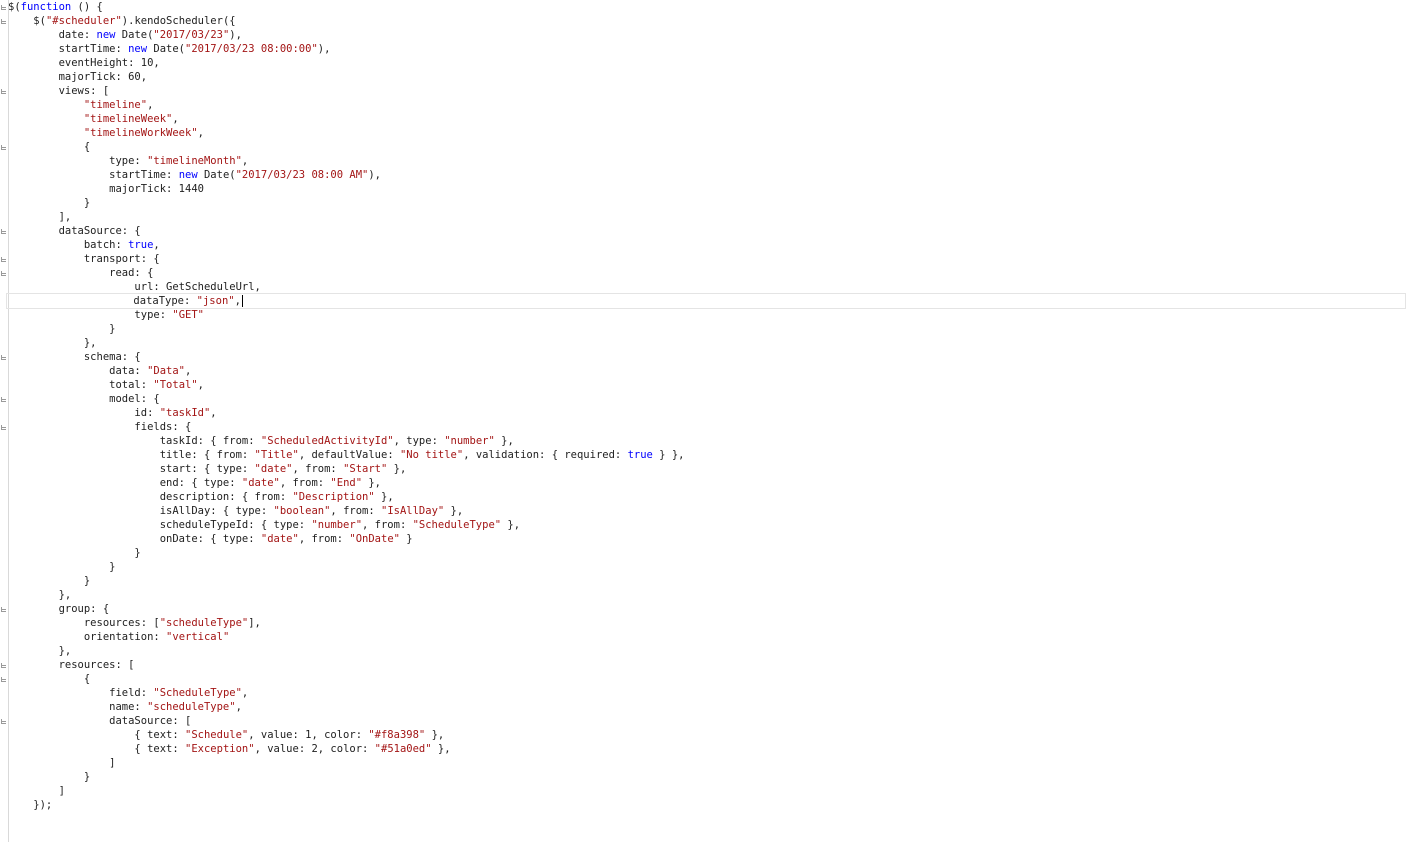  Describe the element at coordinates (59, 91) in the screenshot. I see `code-token: views: [` at that location.